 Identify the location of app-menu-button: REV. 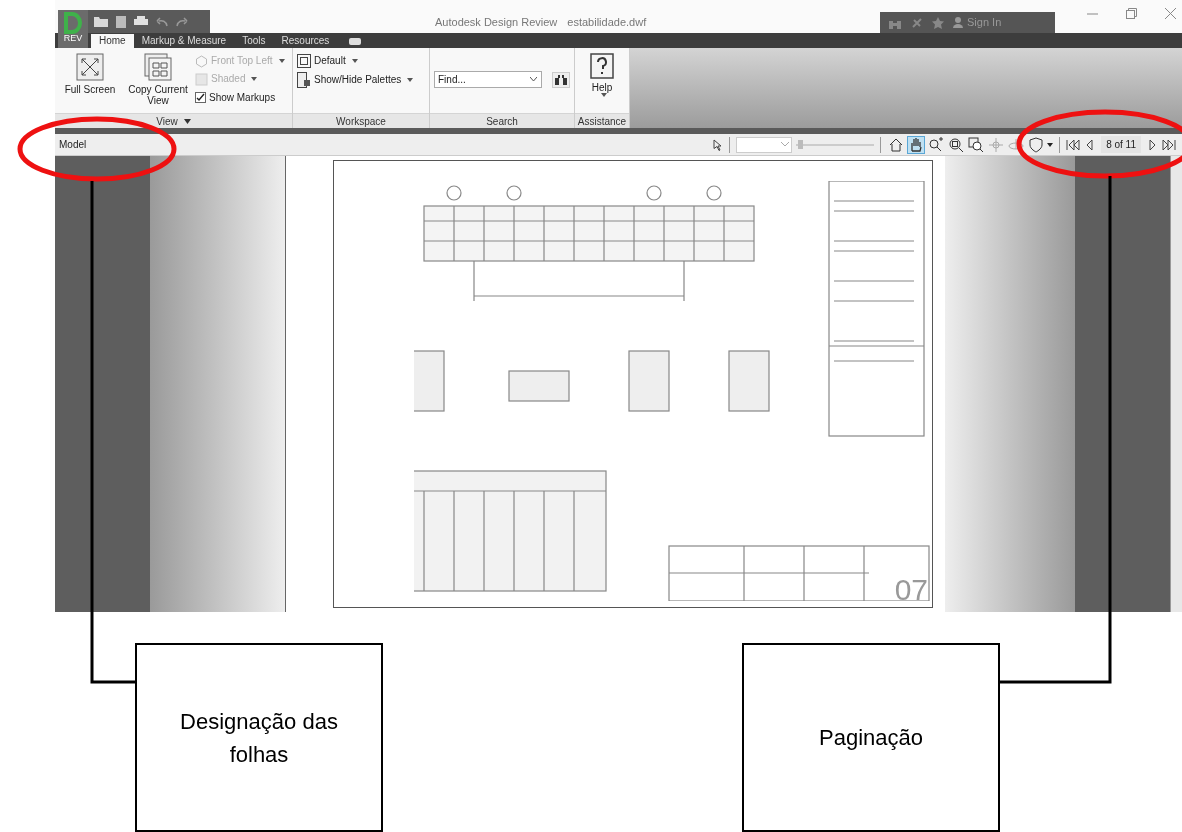
(73, 29).